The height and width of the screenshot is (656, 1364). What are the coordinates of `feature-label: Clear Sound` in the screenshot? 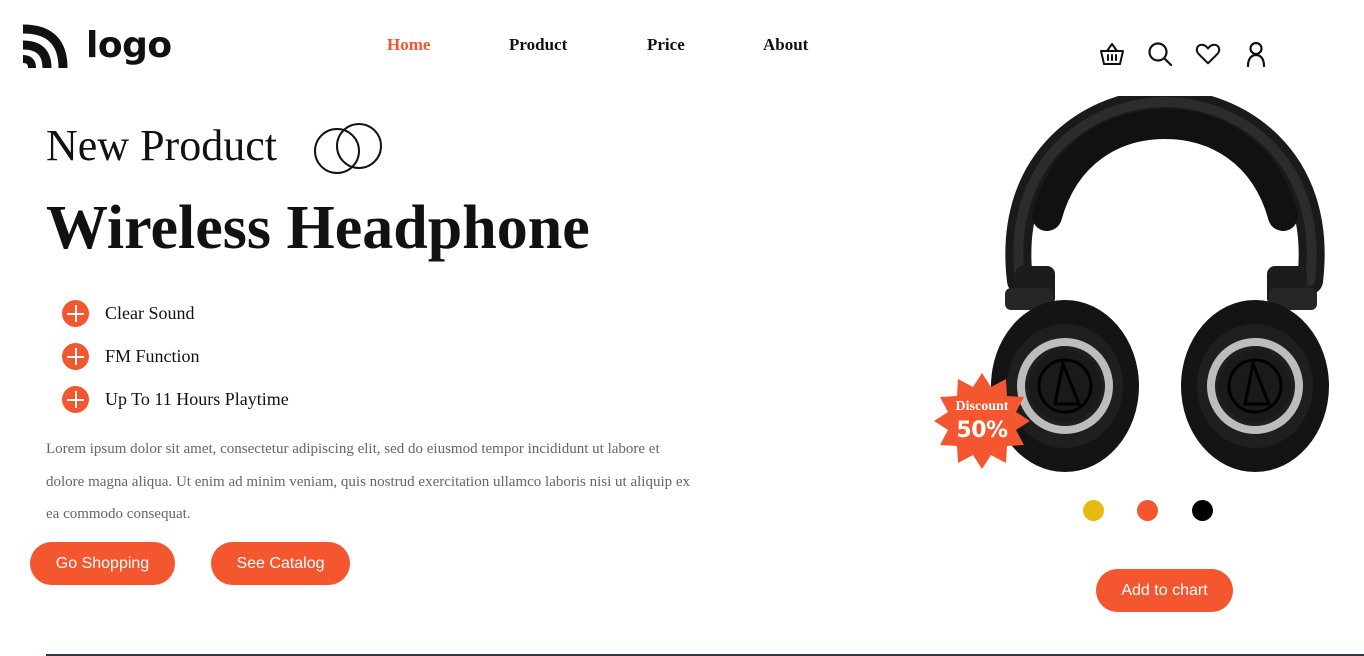 It's located at (150, 313).